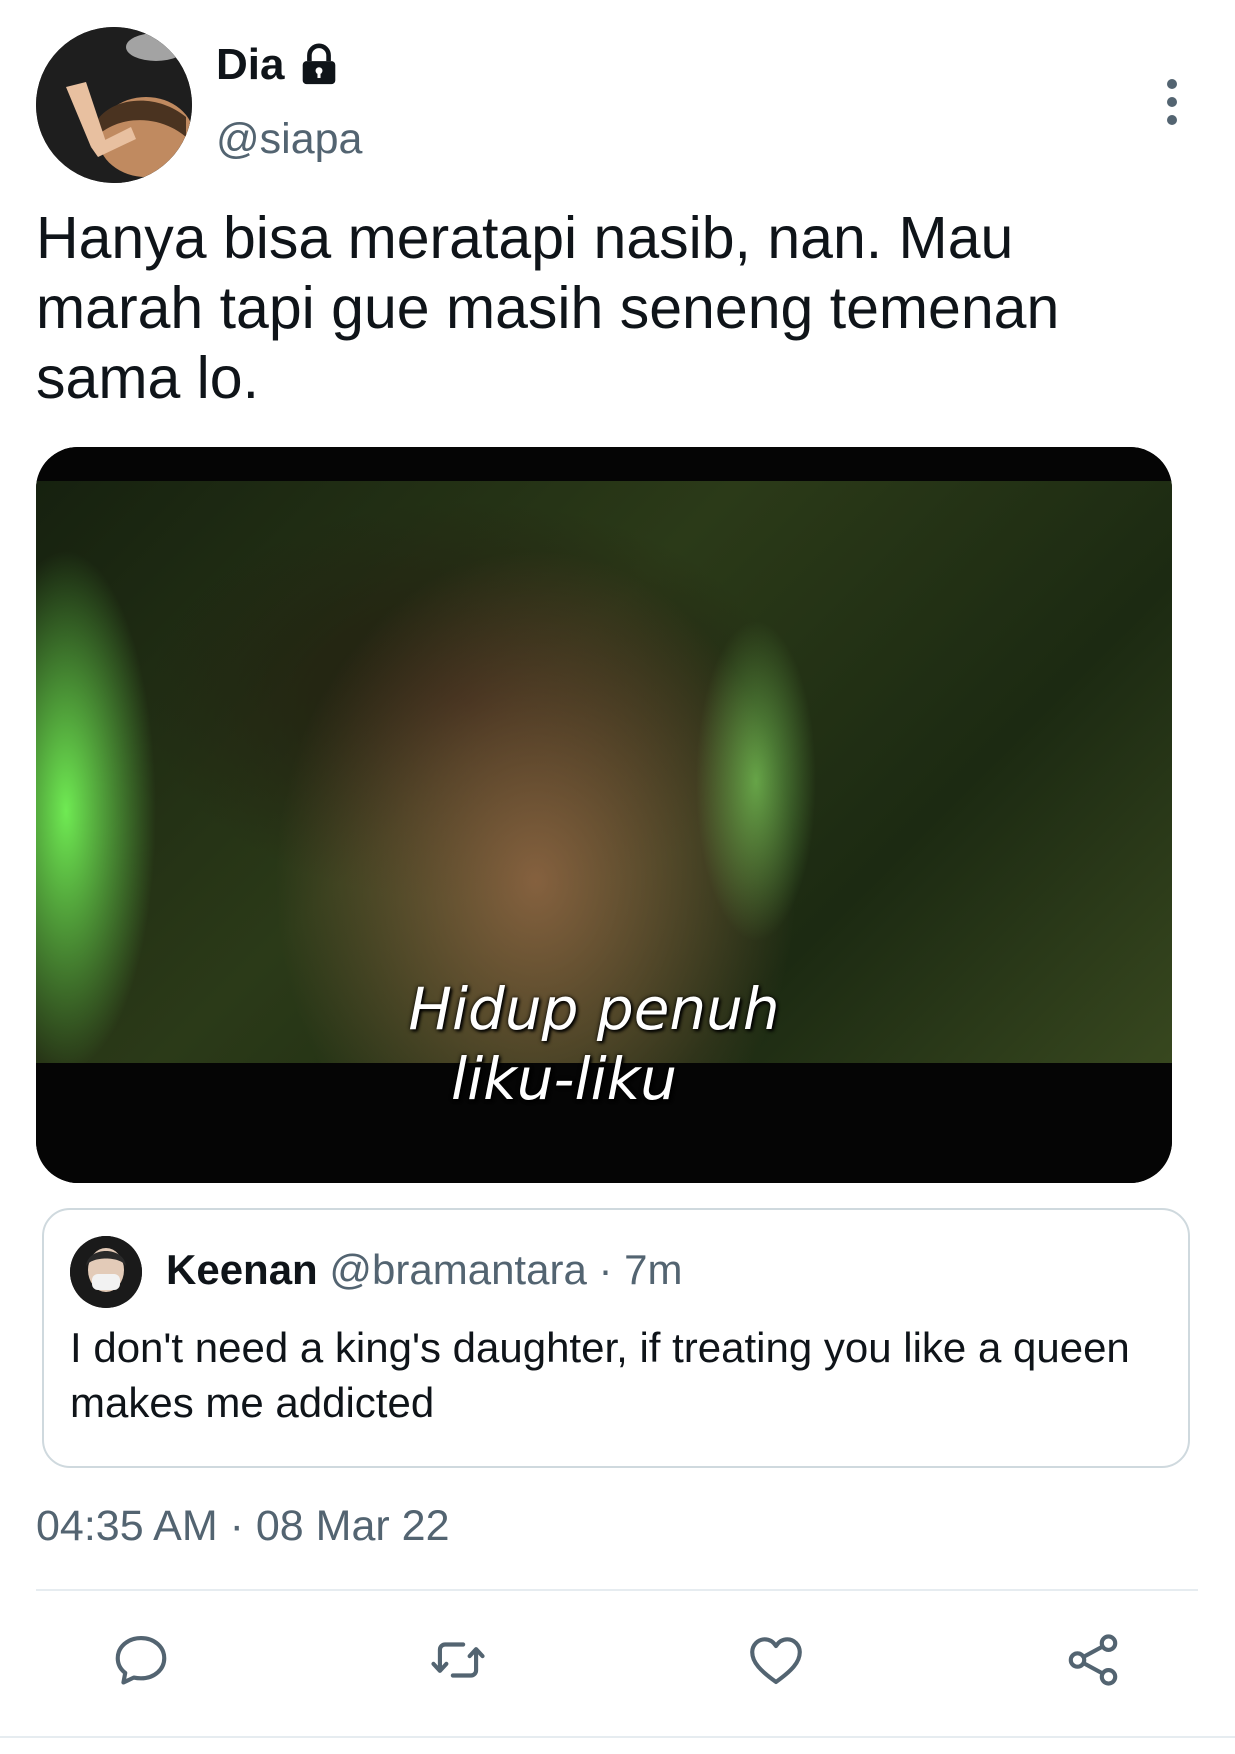 This screenshot has height=1754, width=1235. I want to click on media-caption-line2: liku-liku, so click(564, 1079).